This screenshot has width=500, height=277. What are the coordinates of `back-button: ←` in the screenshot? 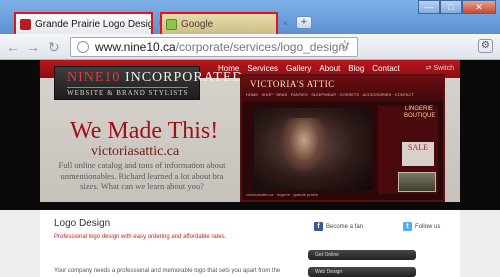 It's located at (13, 47).